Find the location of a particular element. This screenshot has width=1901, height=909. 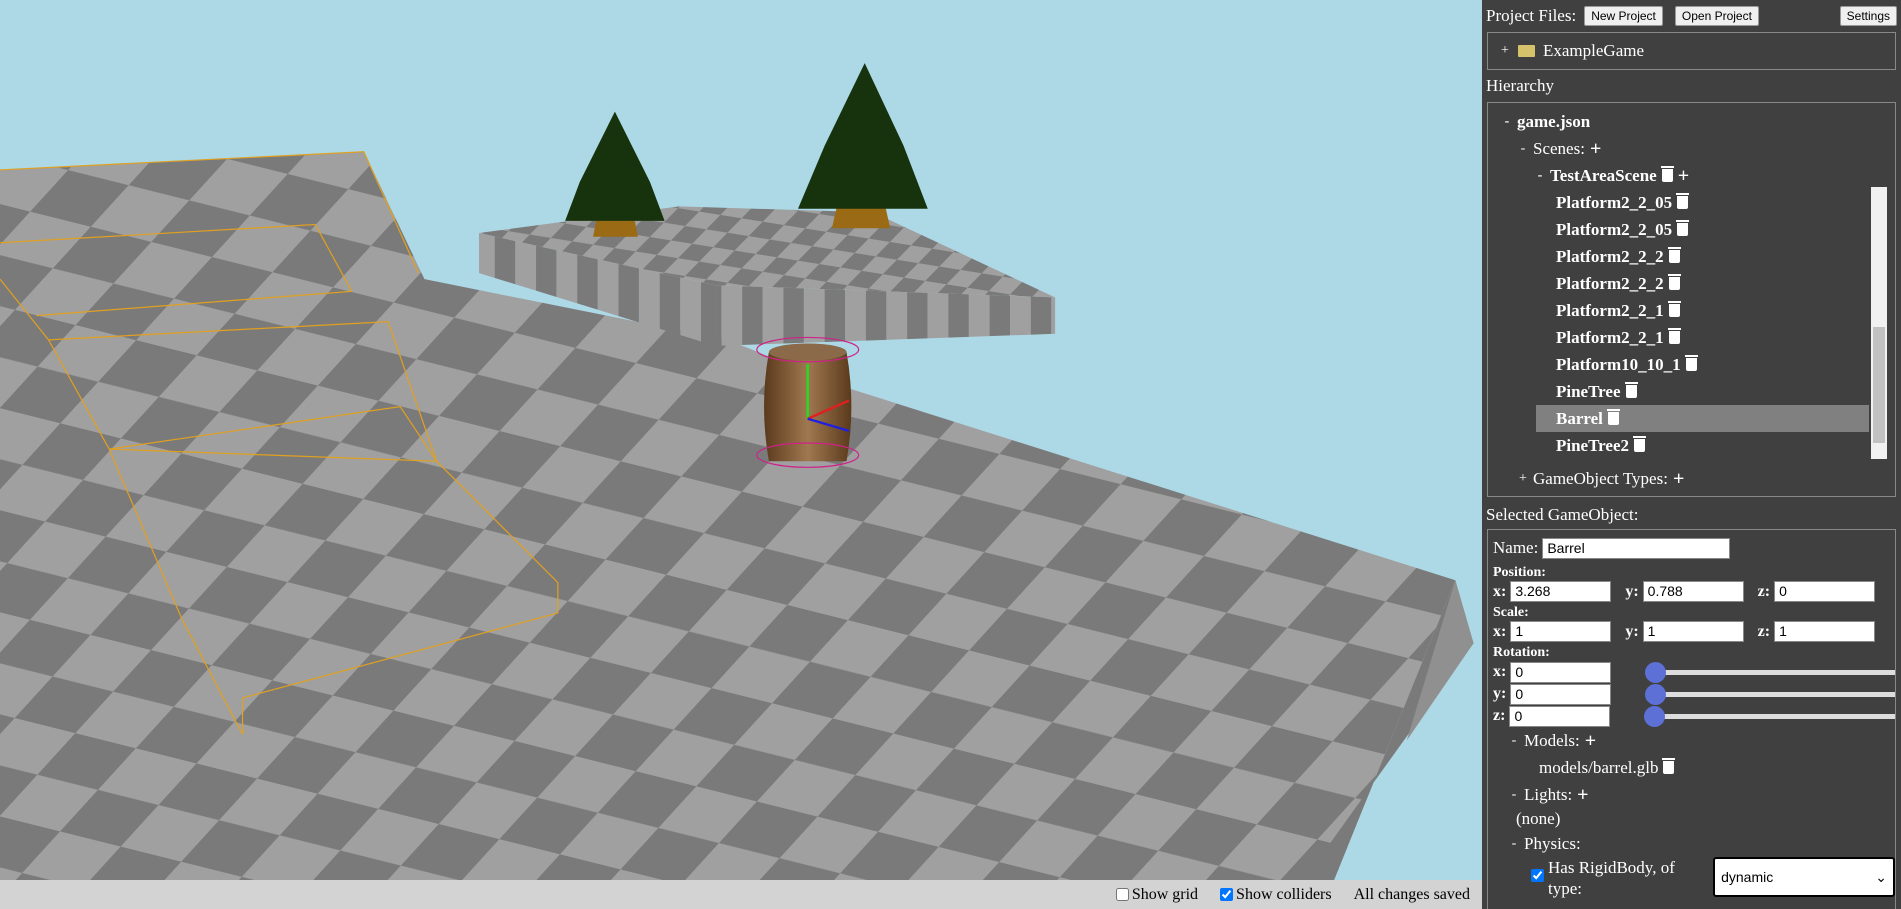

rigidbody-checkbox is located at coordinates (1537, 875).